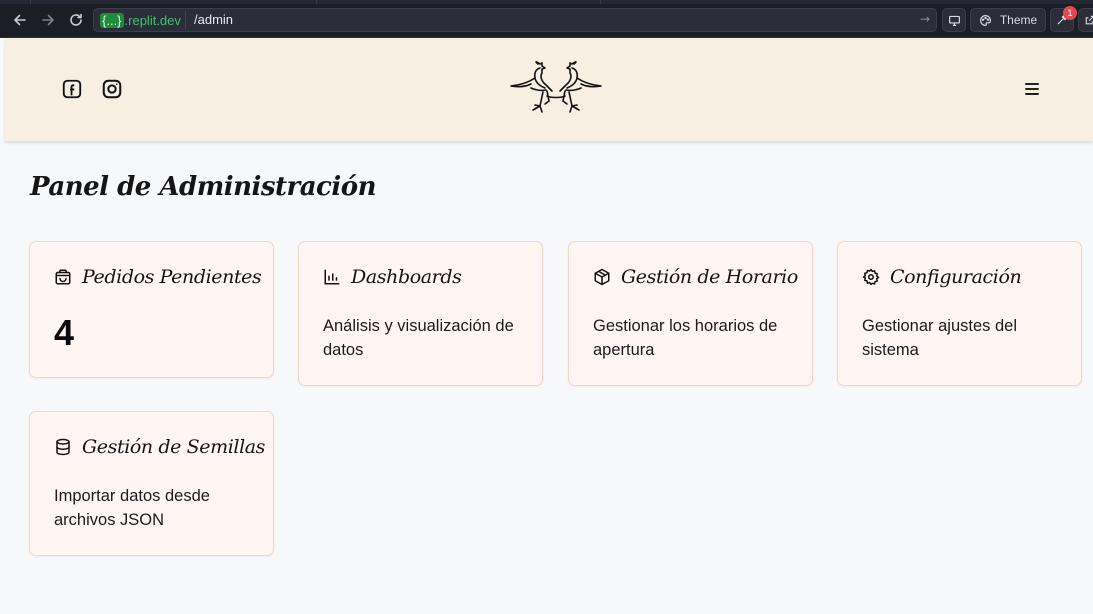 The width and height of the screenshot is (1093, 614). Describe the element at coordinates (418, 338) in the screenshot. I see `card-description: Análisis y visualización de datos` at that location.